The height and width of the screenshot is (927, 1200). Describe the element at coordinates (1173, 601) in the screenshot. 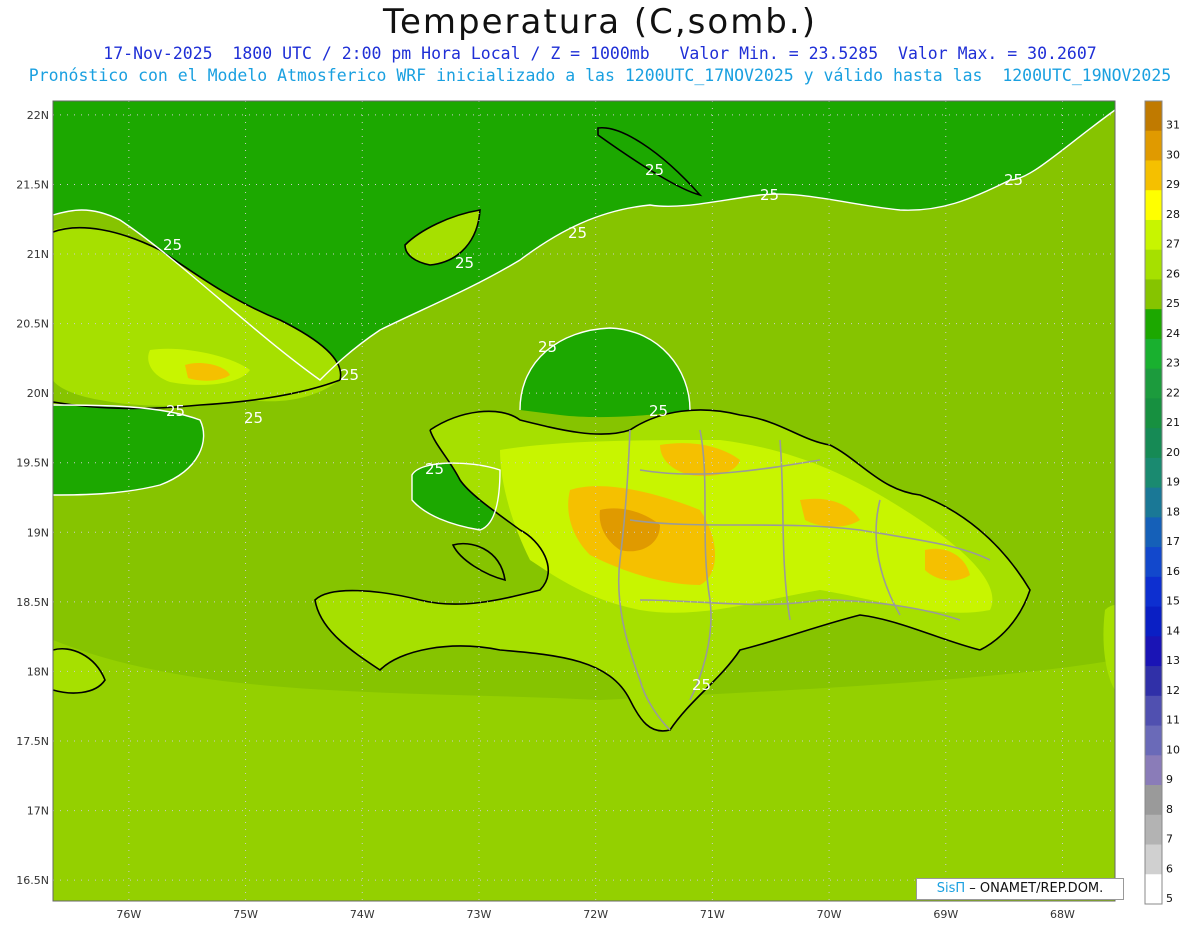

I see `colorbar-label: 15` at that location.